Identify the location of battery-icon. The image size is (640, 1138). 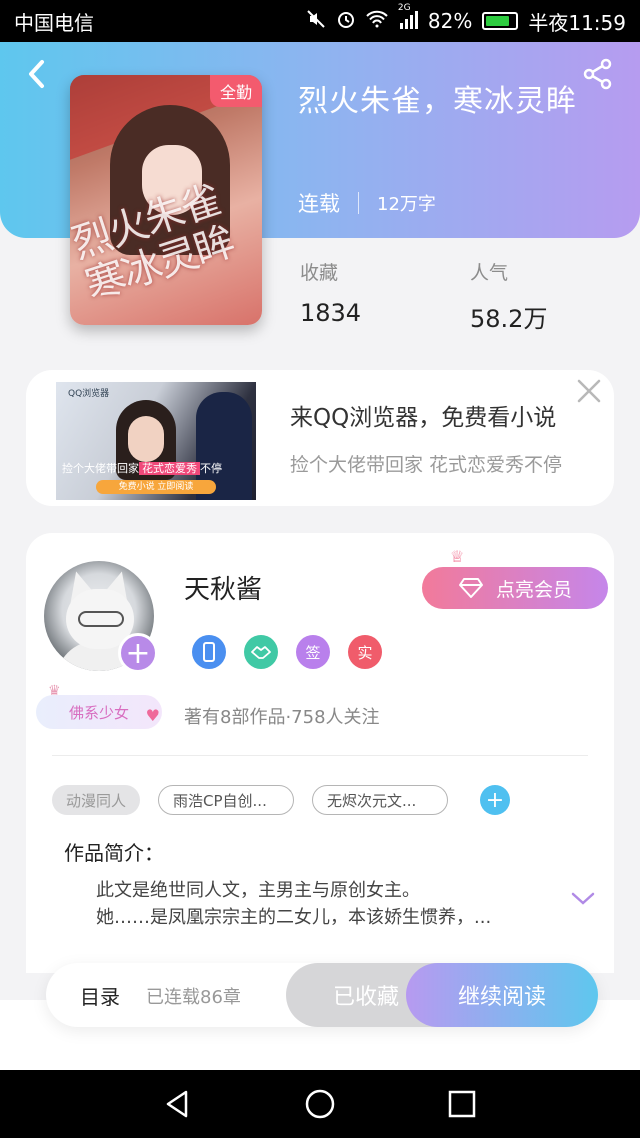
(500, 21).